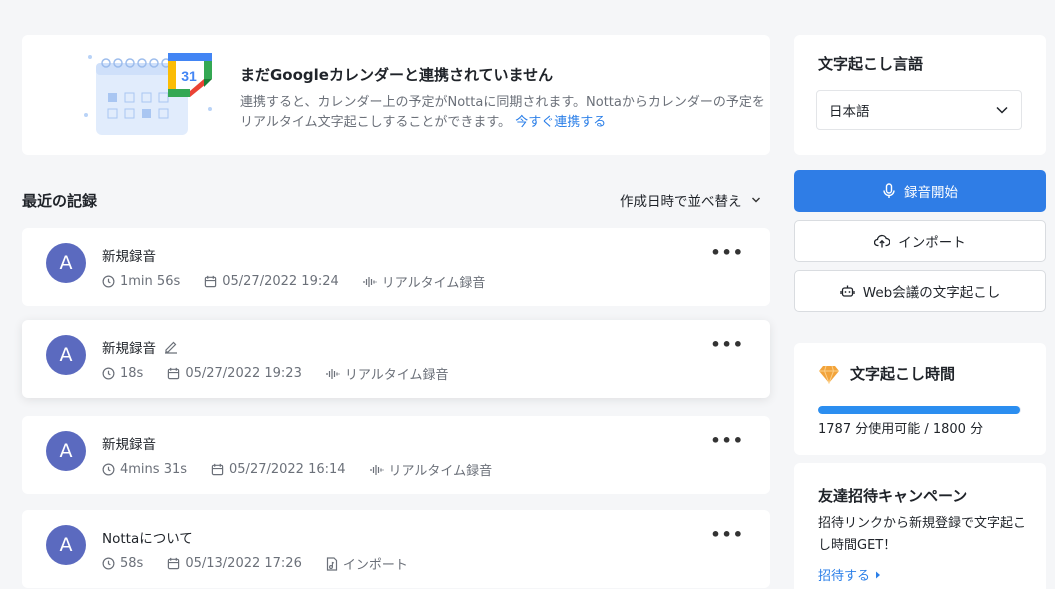 The width and height of the screenshot is (1055, 589). What do you see at coordinates (932, 243) in the screenshot?
I see `import-label: インポート` at bounding box center [932, 243].